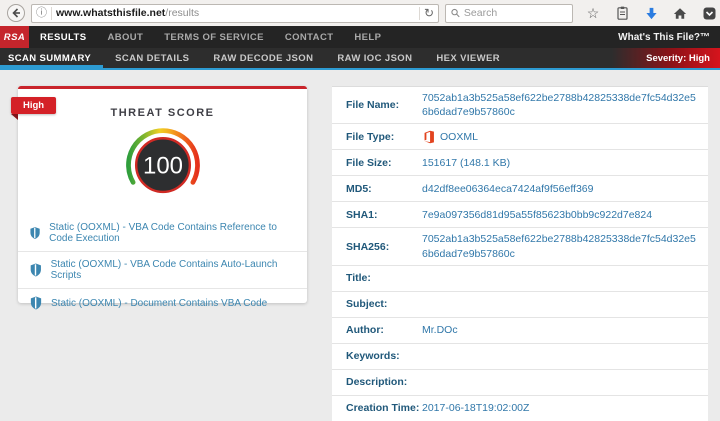  I want to click on row-value: d42df8ee06364eca7424af9f56eff369, so click(508, 188).